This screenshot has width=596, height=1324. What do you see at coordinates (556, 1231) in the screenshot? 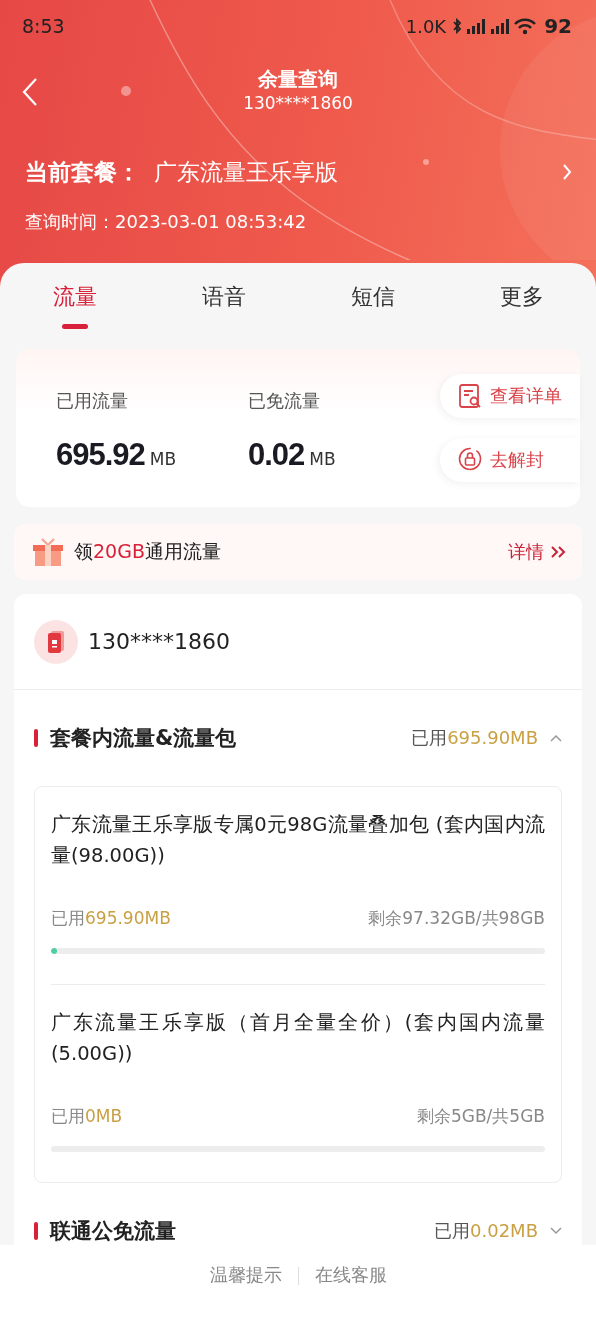
I see `chevron-down-icon` at bounding box center [556, 1231].